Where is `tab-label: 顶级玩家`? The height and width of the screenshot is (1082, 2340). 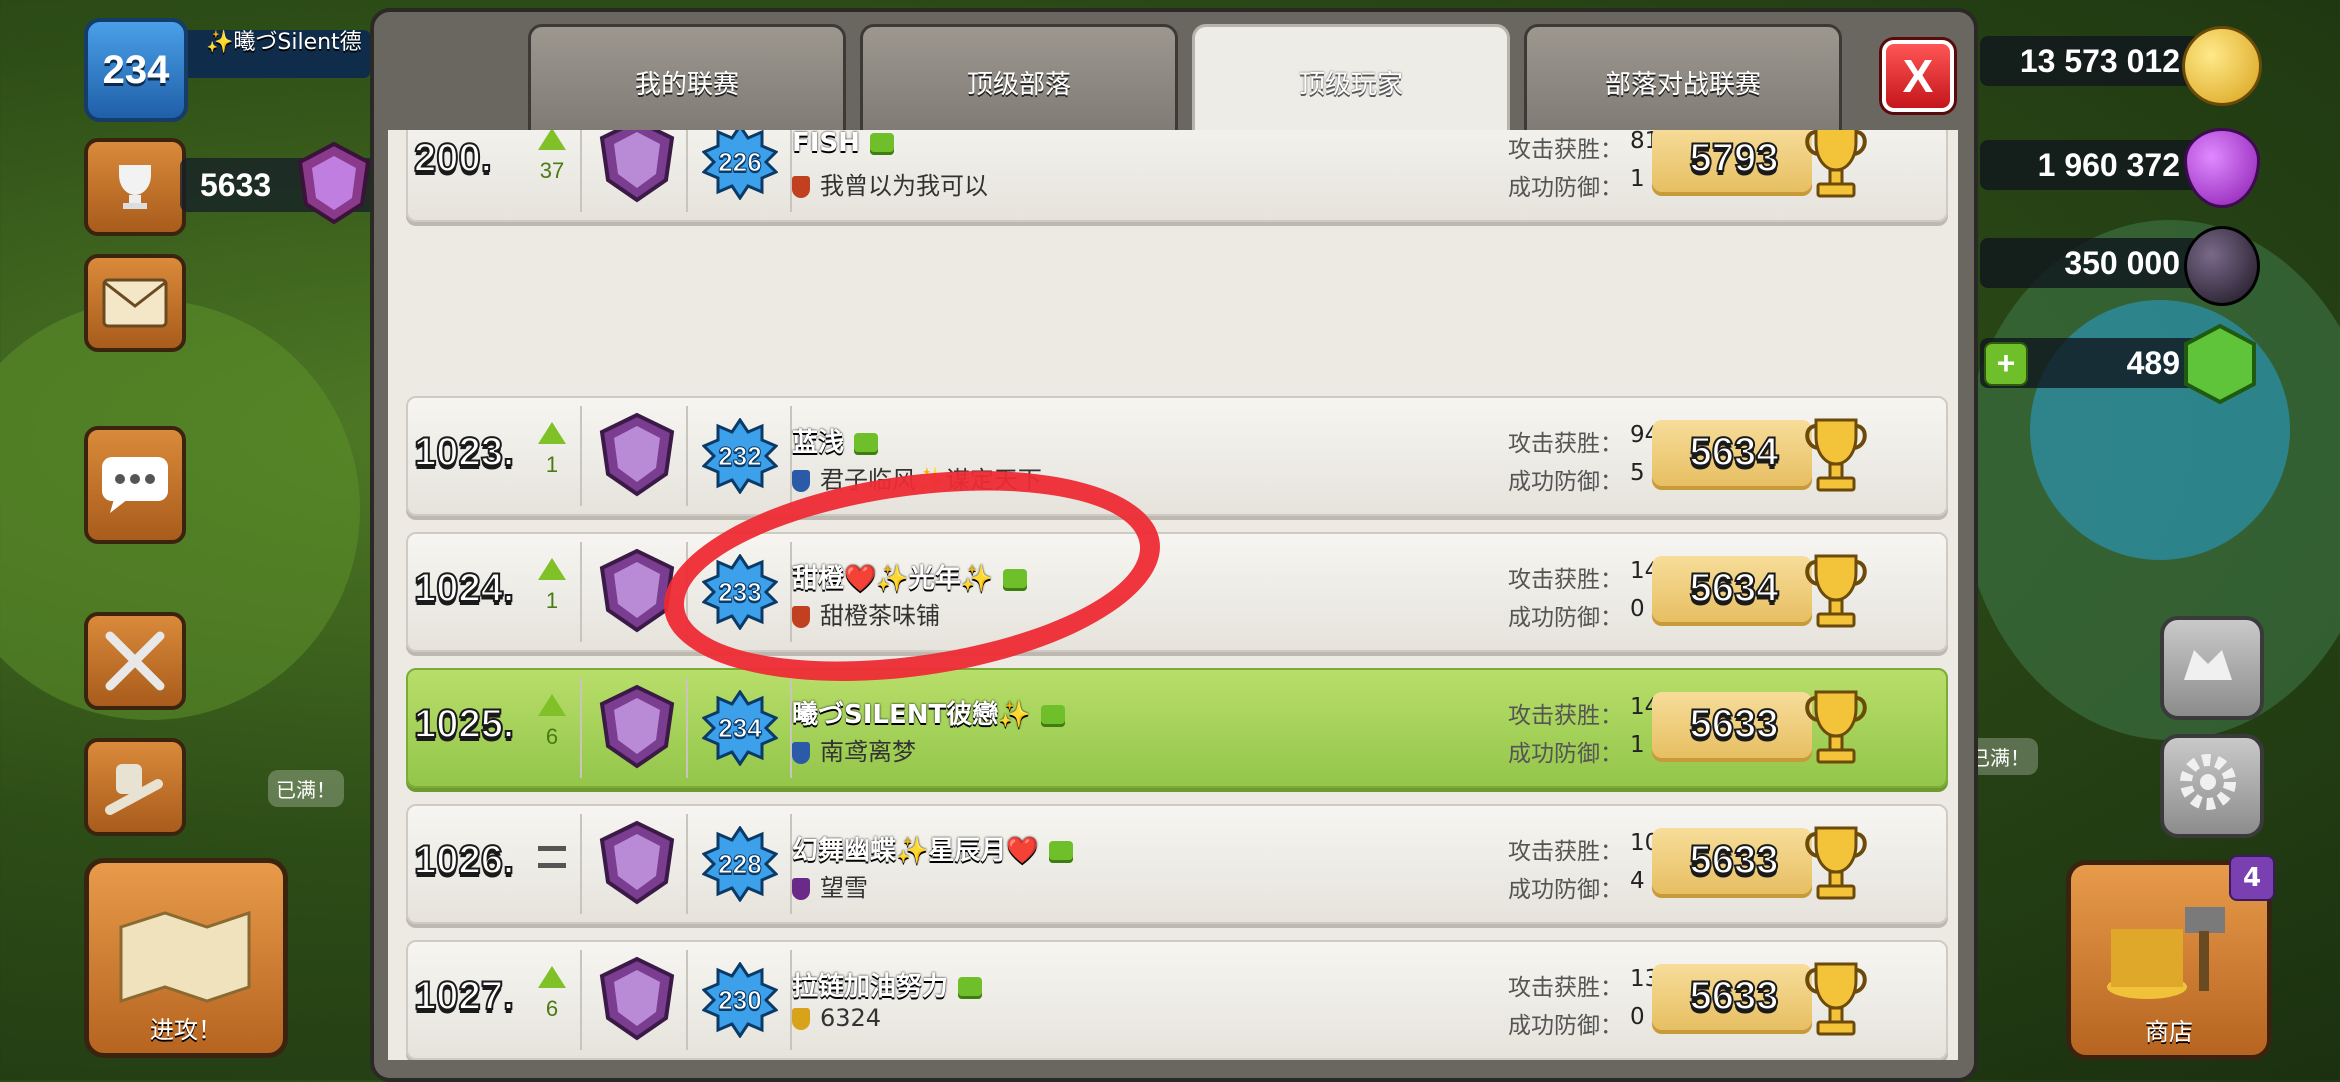
tab-label: 顶级玩家 is located at coordinates (1350, 84).